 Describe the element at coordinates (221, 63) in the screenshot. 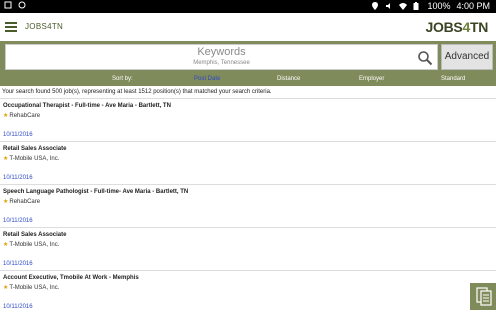

I see `location-text: Memphis, Tennessee` at that location.